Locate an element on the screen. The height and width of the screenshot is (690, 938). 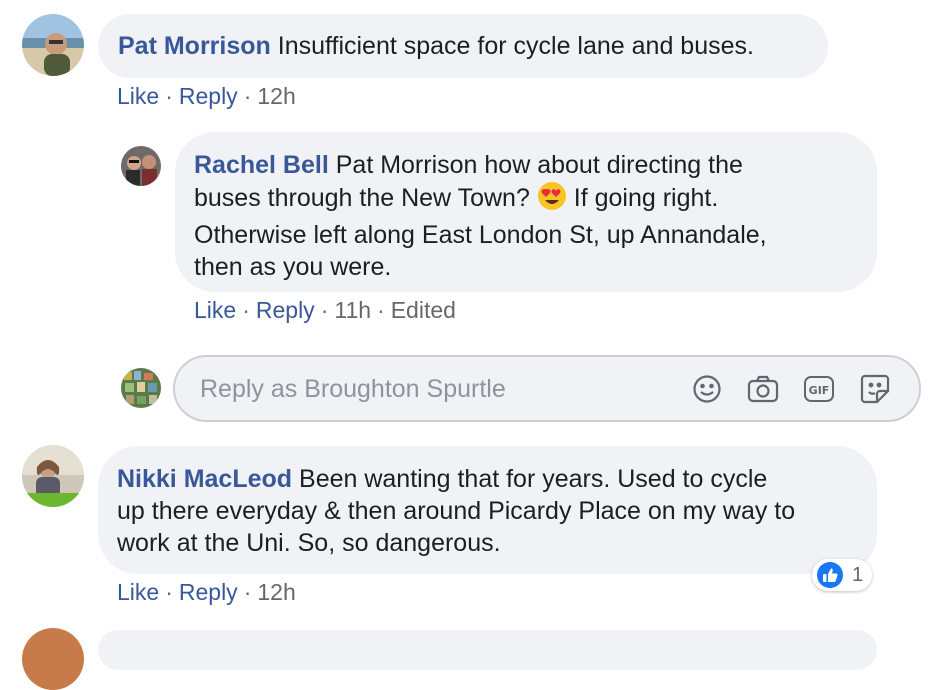
like-reaction-icon is located at coordinates (830, 578).